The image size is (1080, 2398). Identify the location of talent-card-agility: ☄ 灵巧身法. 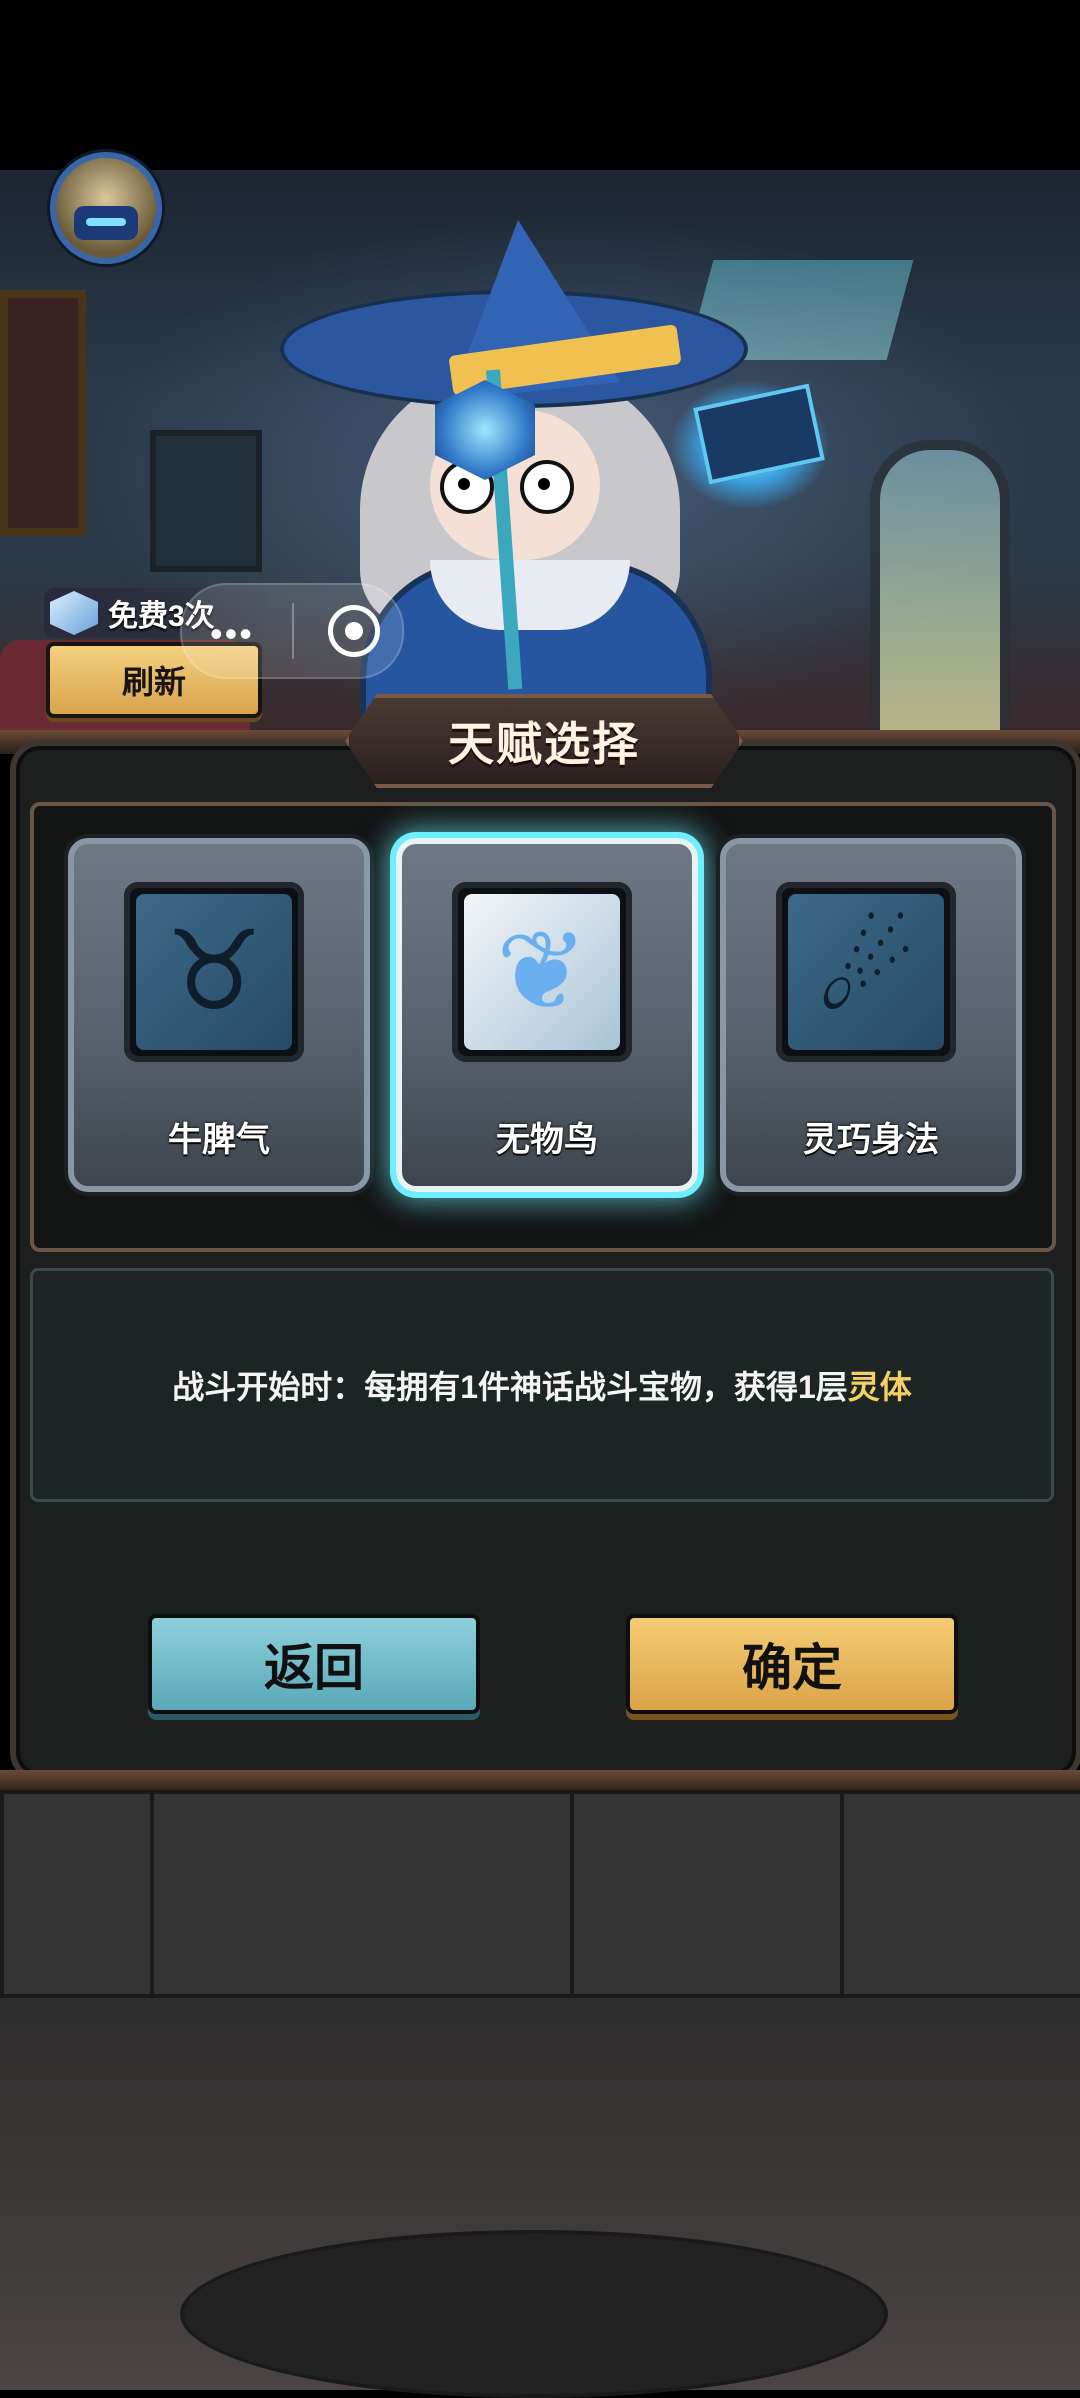
(871, 1015).